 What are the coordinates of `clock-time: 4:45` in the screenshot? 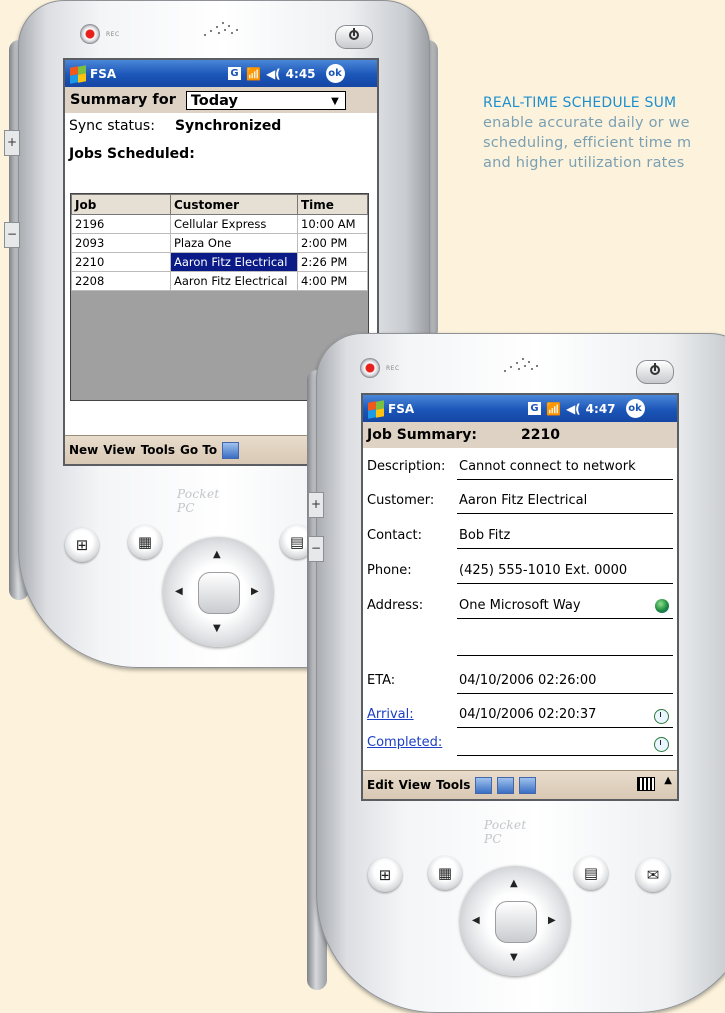 It's located at (301, 74).